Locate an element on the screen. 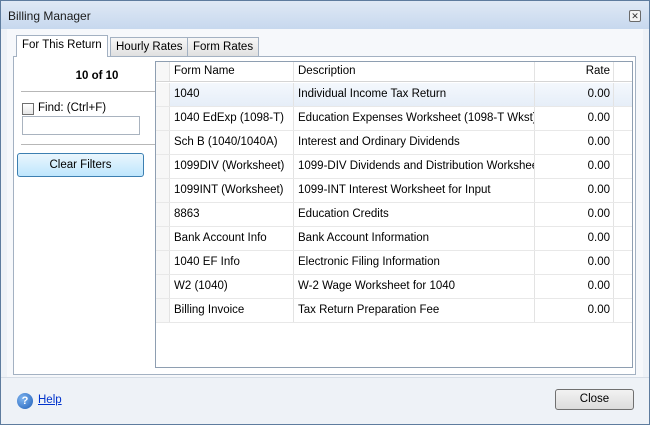 Image resolution: width=650 pixels, height=425 pixels. form-name-cell: 8863 is located at coordinates (232, 214).